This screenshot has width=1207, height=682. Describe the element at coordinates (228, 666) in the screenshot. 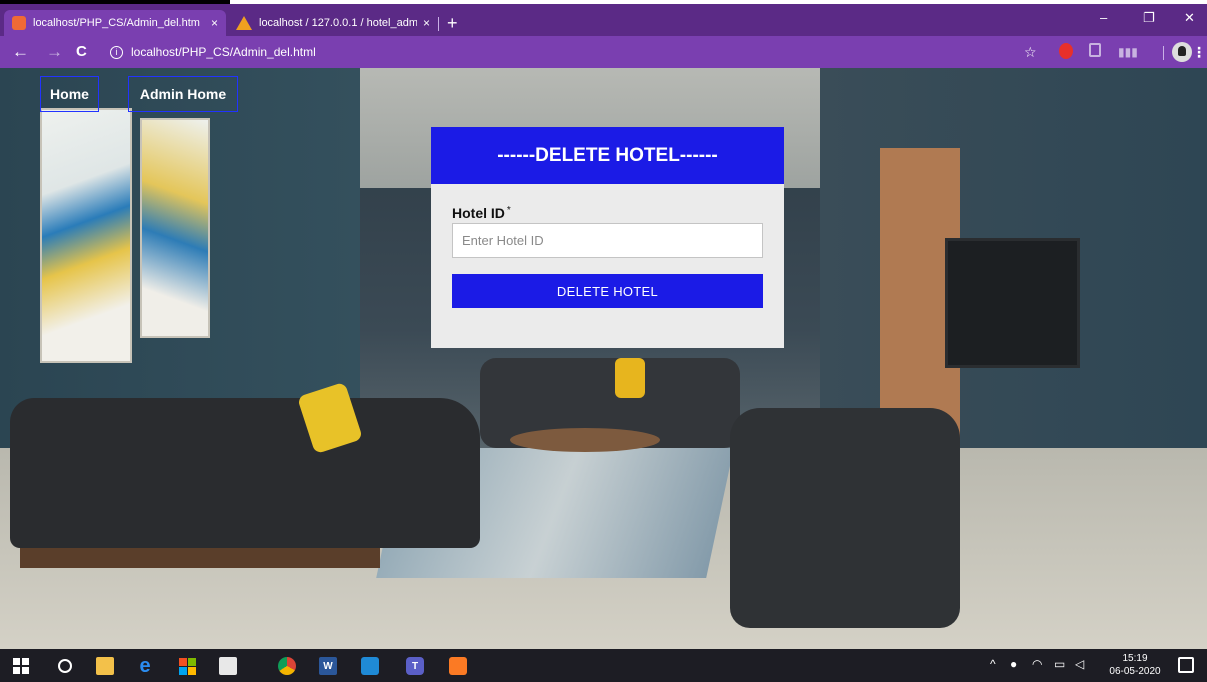

I see `app-icon` at that location.